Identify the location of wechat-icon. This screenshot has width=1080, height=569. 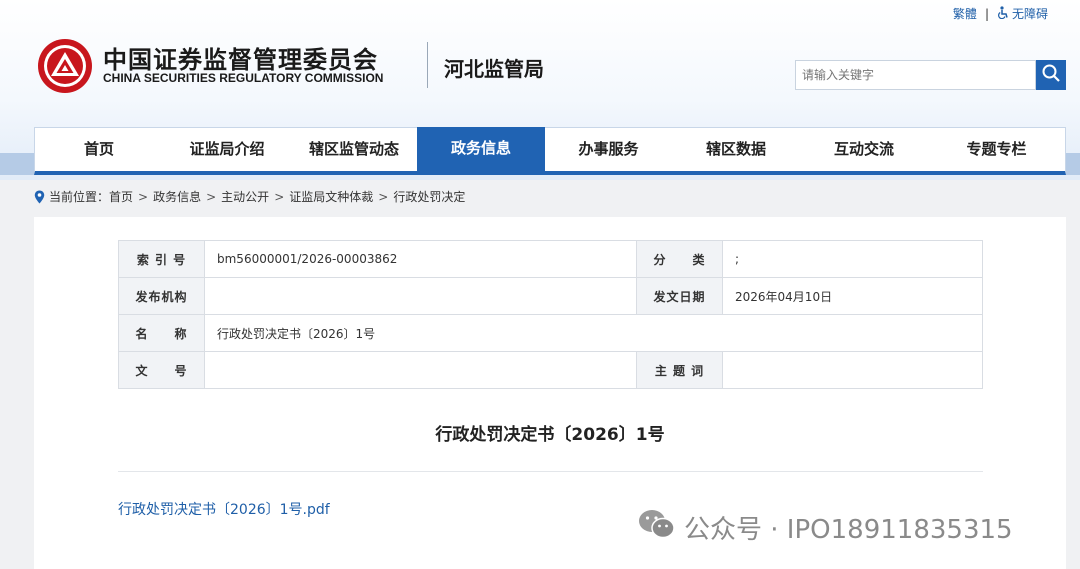
(657, 527).